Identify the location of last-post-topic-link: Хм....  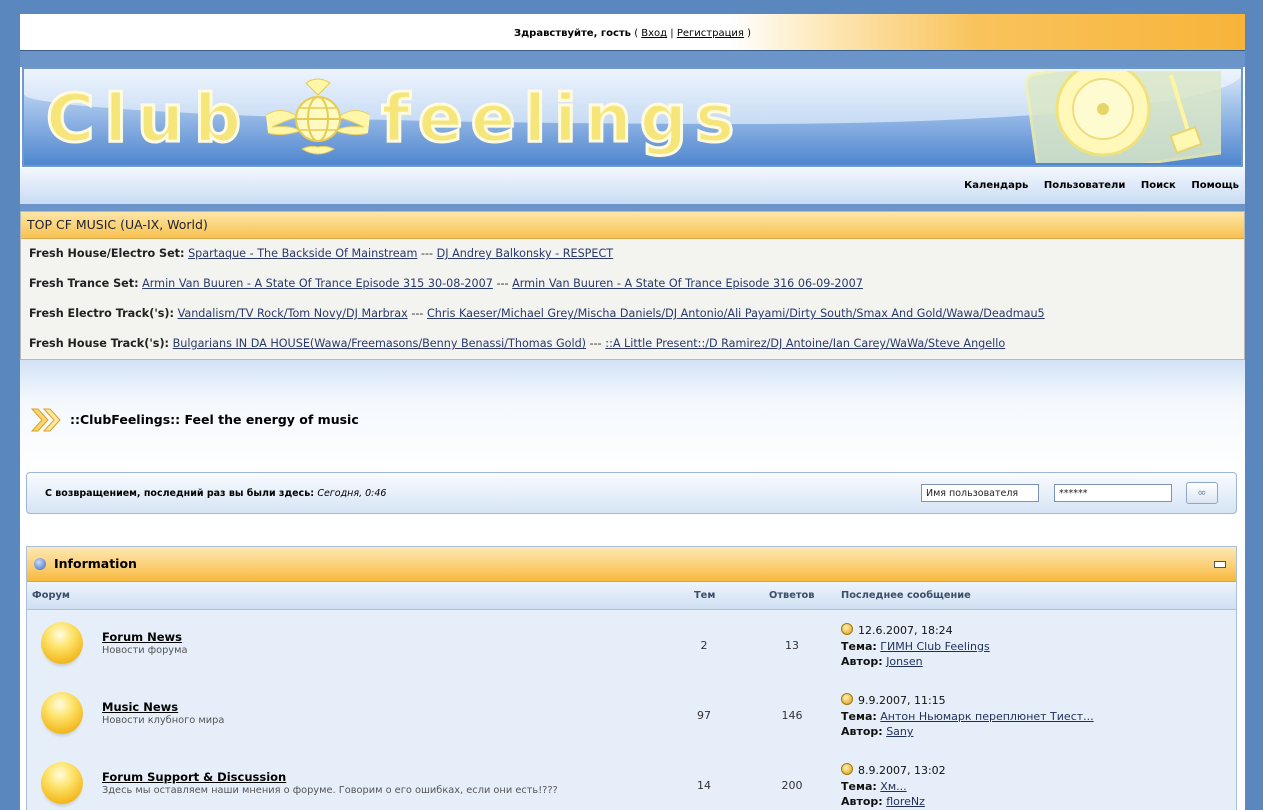
(893, 786).